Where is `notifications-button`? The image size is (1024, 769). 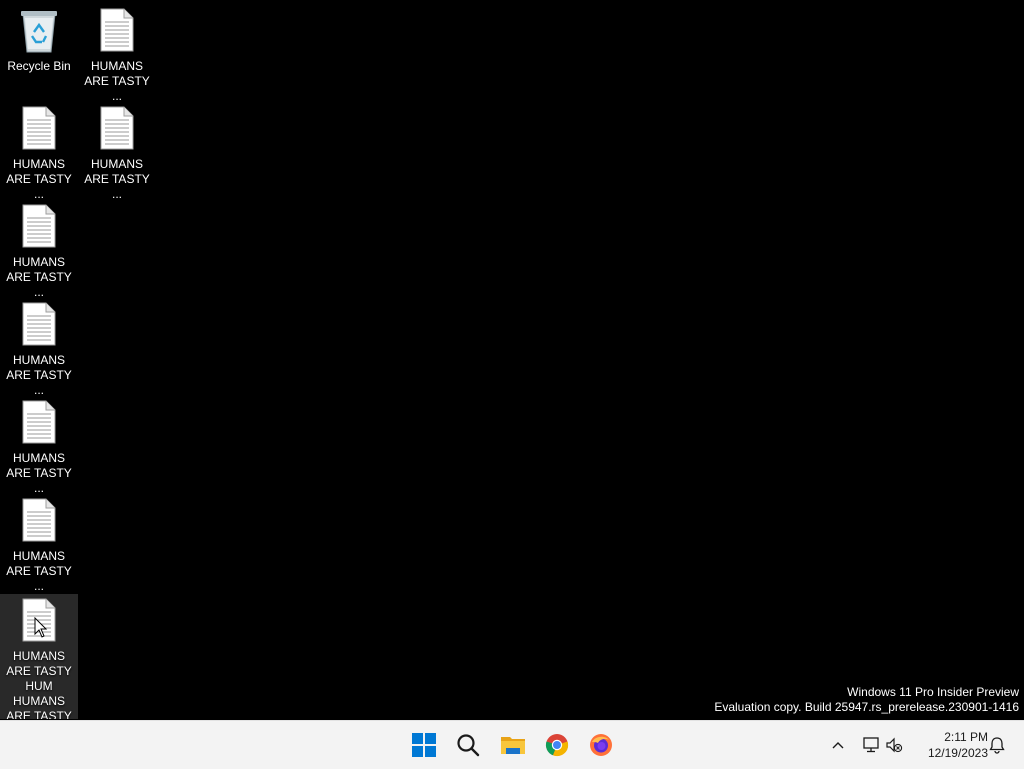
notifications-button is located at coordinates (997, 745).